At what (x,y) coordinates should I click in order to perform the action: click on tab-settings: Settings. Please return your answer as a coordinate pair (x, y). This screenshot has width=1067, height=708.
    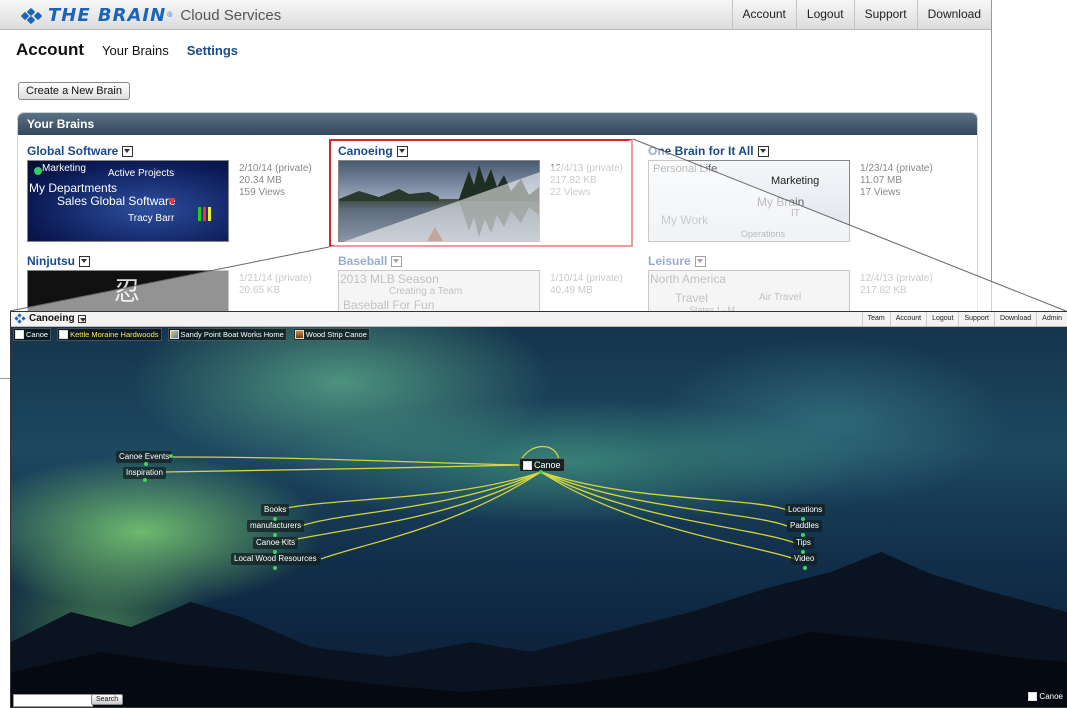
    Looking at the image, I should click on (212, 50).